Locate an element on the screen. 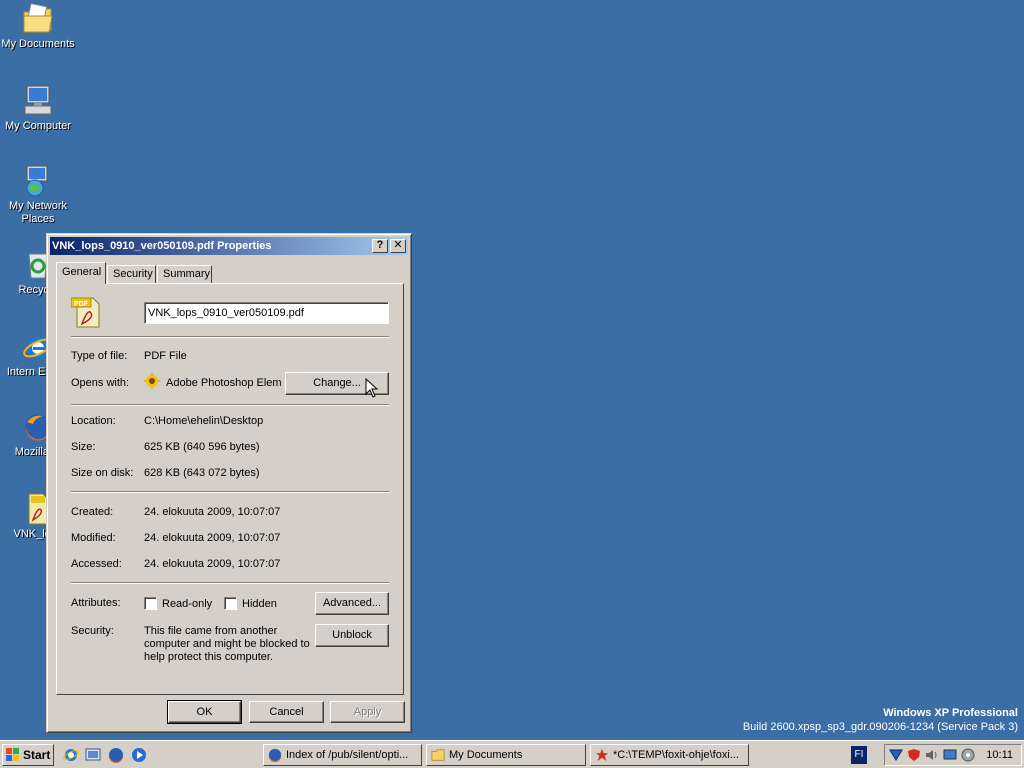 This screenshot has width=1024, height=768. clock: 10:11 is located at coordinates (999, 755).